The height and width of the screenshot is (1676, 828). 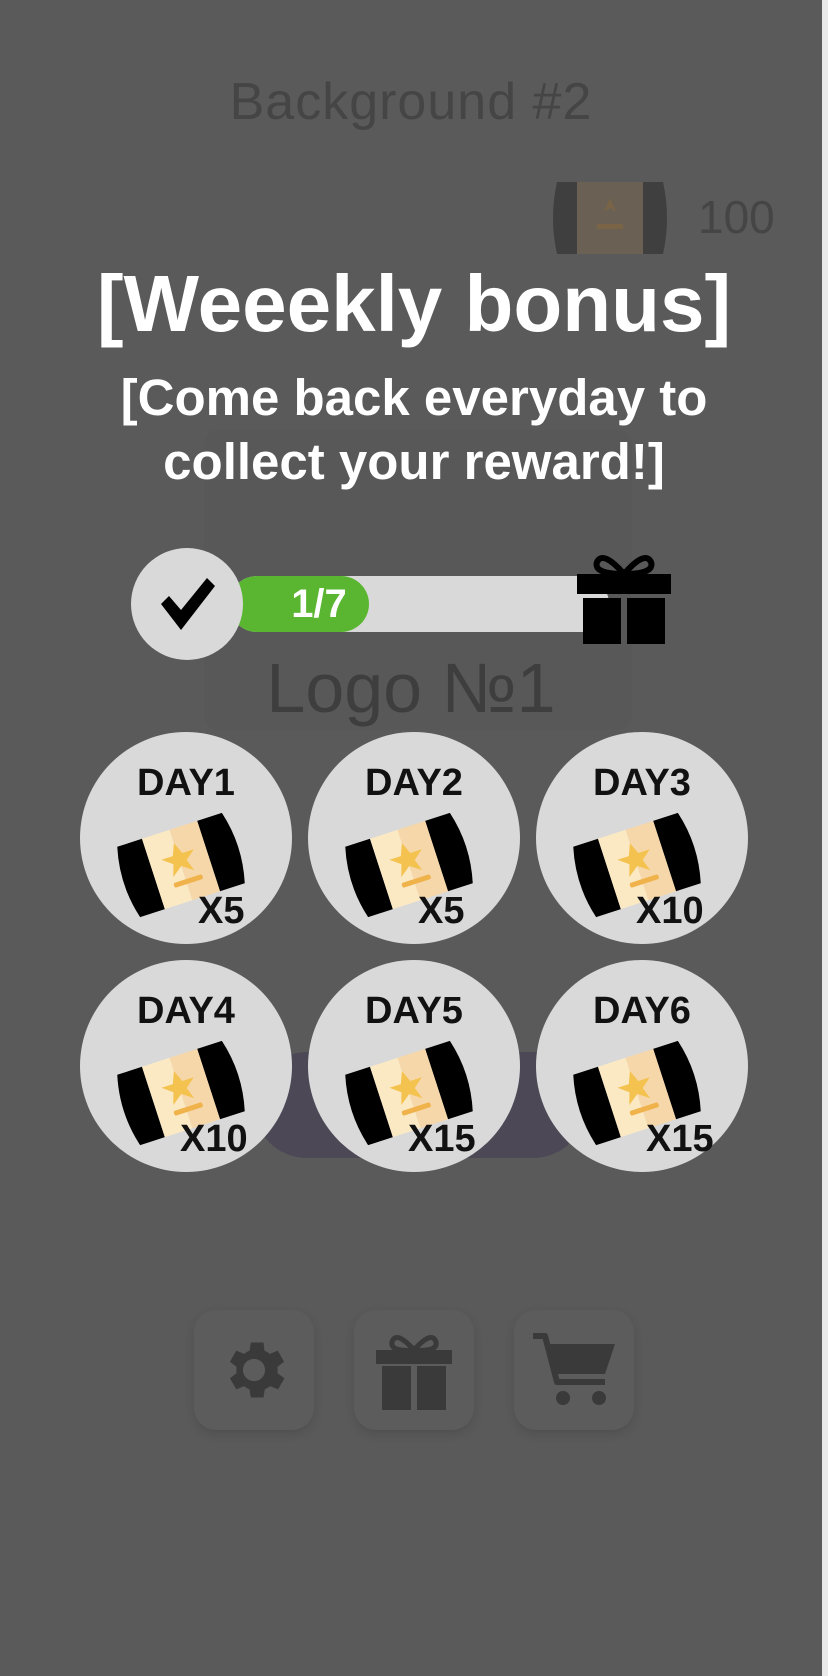 What do you see at coordinates (186, 1011) in the screenshot?
I see `day-label: DAY4` at bounding box center [186, 1011].